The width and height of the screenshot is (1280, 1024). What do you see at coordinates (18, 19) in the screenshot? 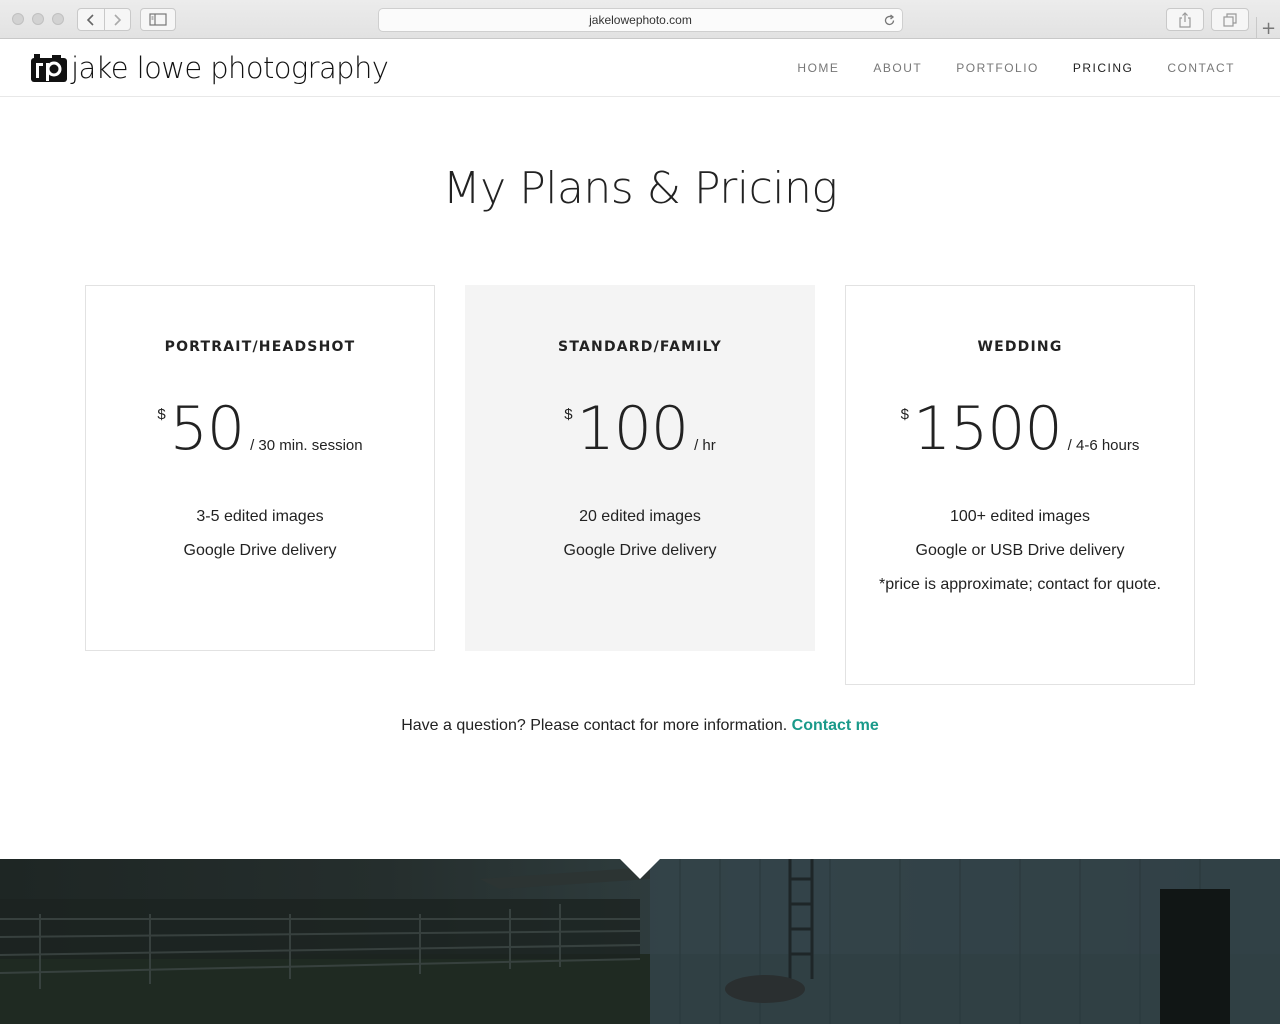
I see `close-window-icon` at bounding box center [18, 19].